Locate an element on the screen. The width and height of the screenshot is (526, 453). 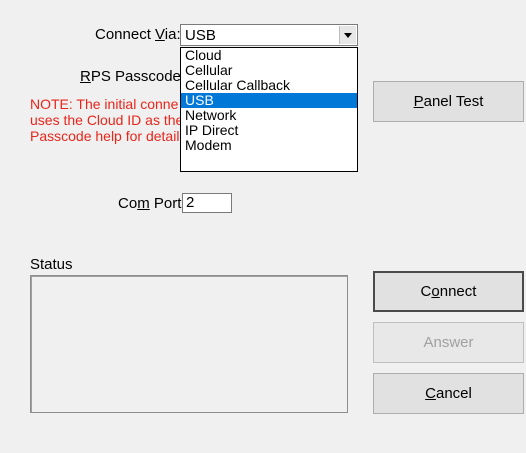
note-line: uses the Cloud ID as the is located at coordinates (107, 120).